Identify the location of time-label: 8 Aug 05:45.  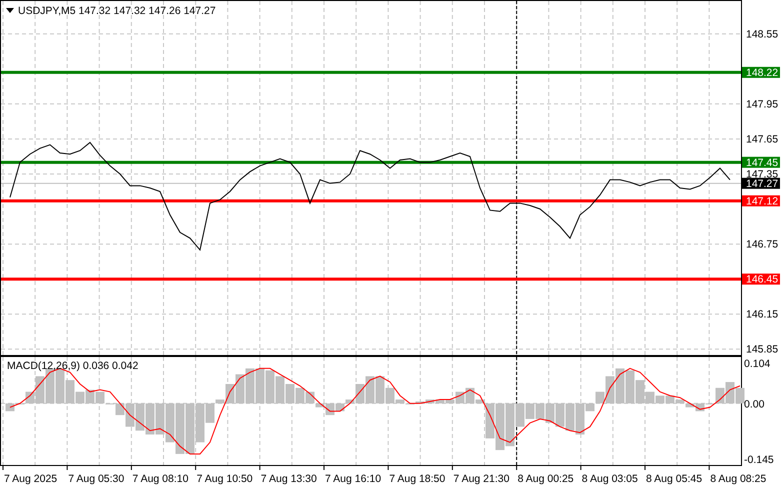
(674, 479).